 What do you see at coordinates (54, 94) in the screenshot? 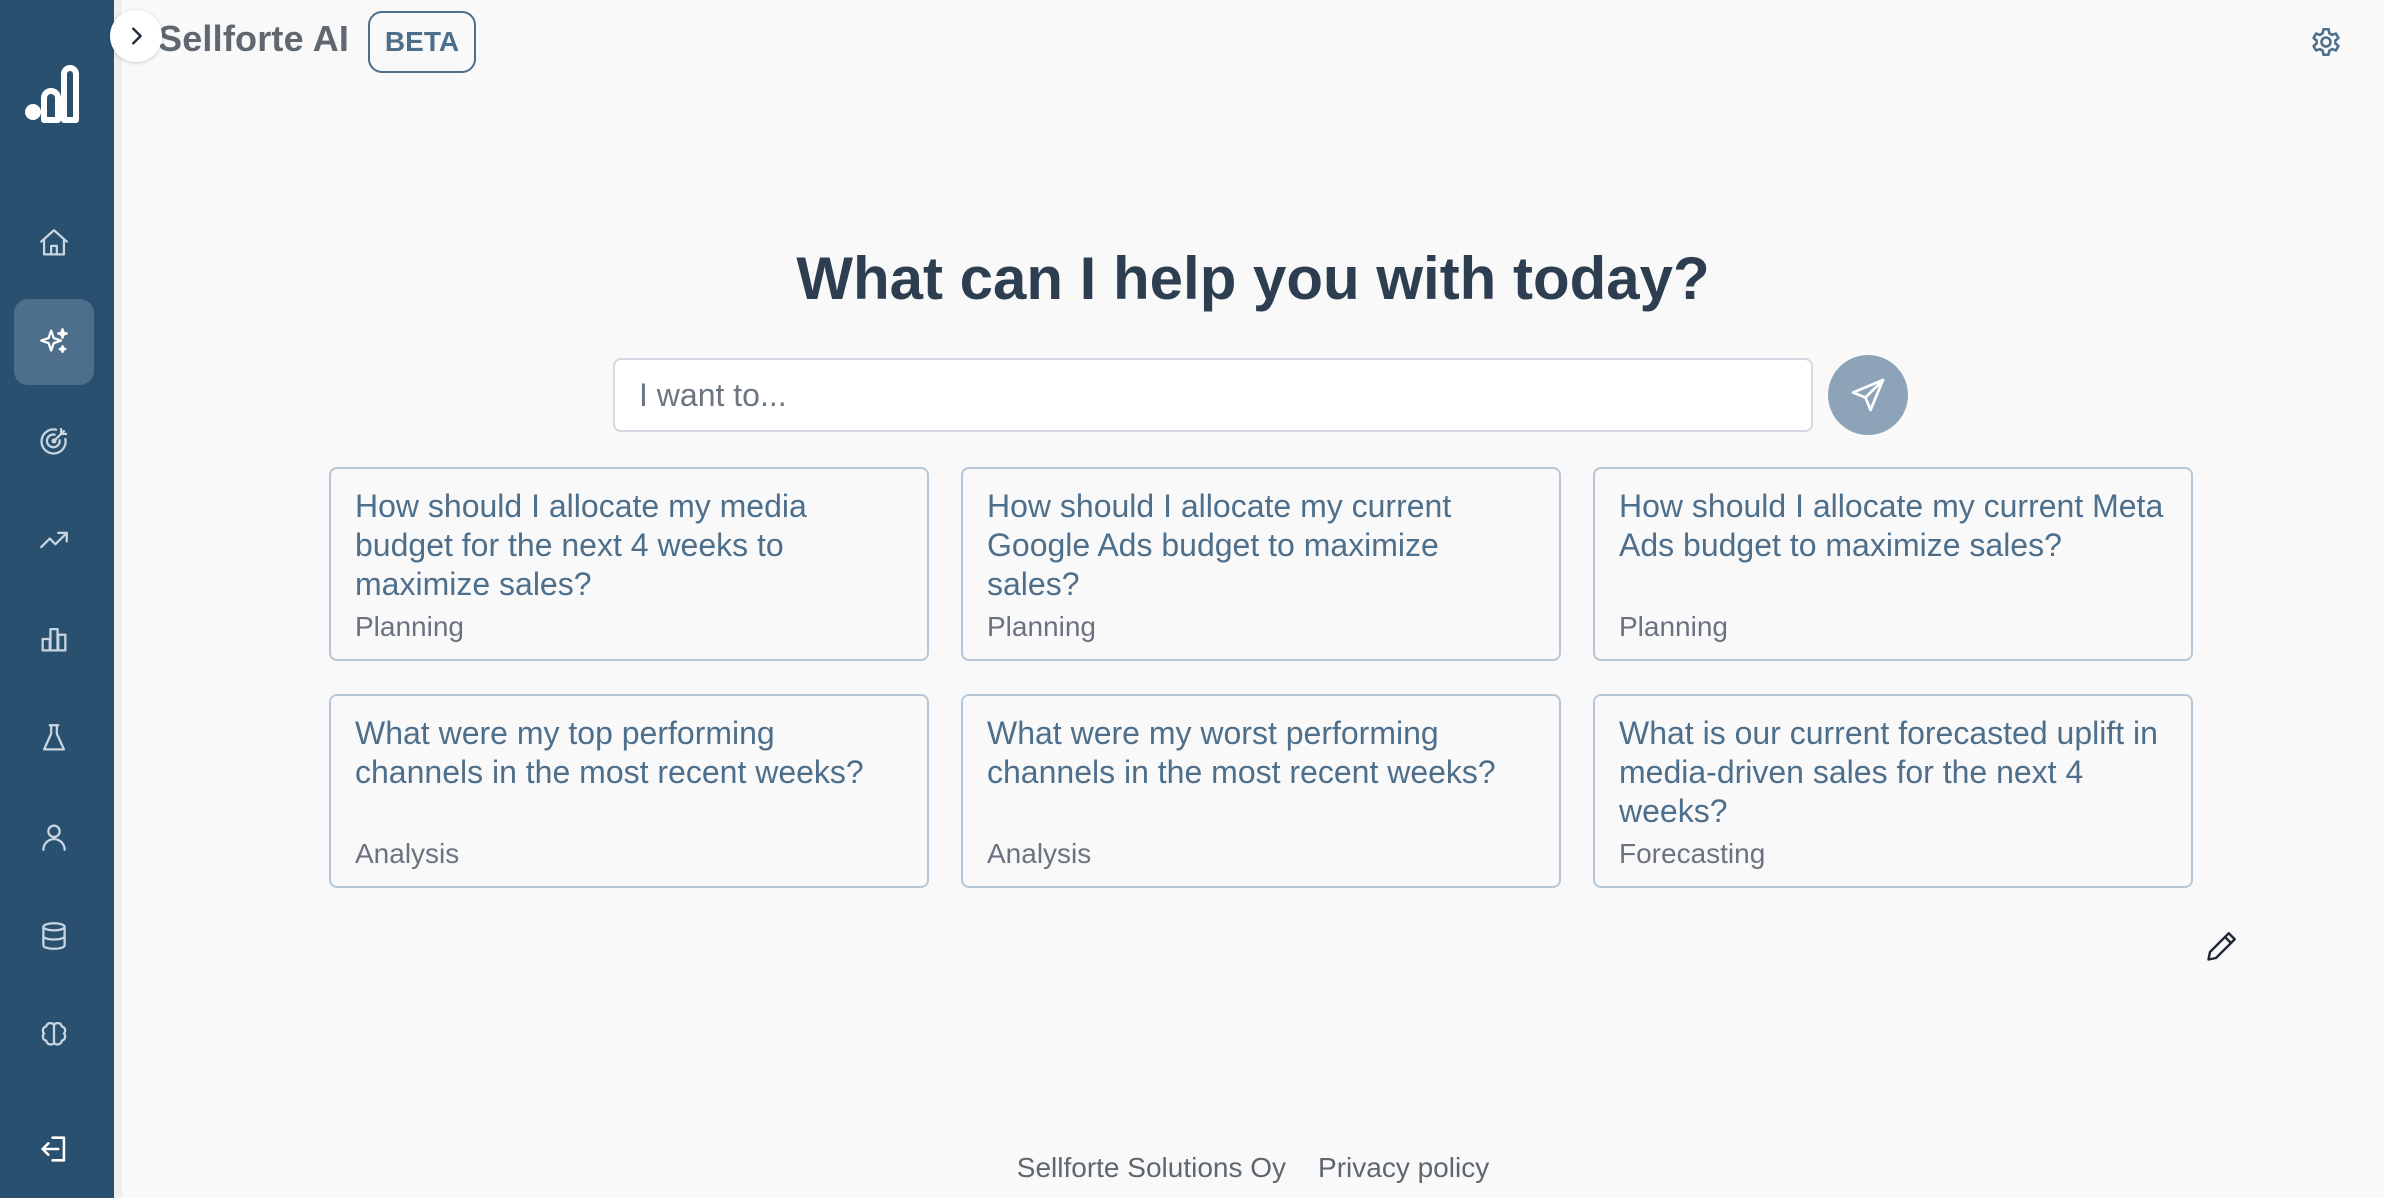
I see `sellforte-logo-icon` at bounding box center [54, 94].